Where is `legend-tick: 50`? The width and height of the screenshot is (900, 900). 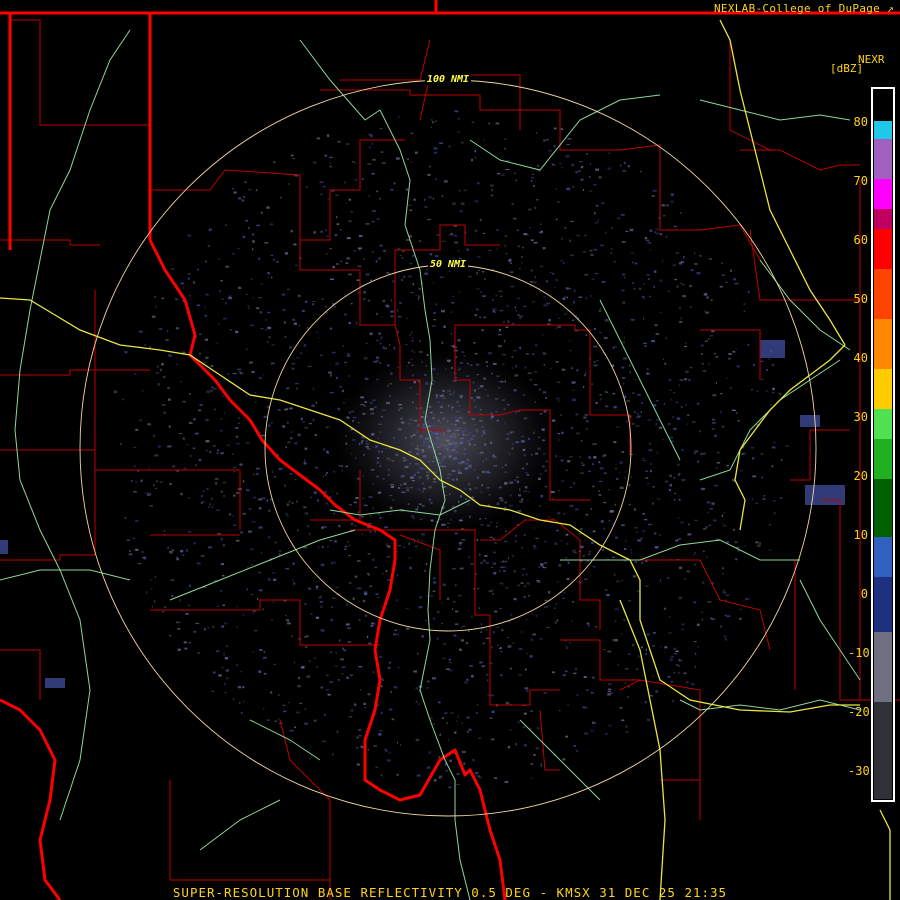
legend-tick: 50 is located at coordinates (860, 299).